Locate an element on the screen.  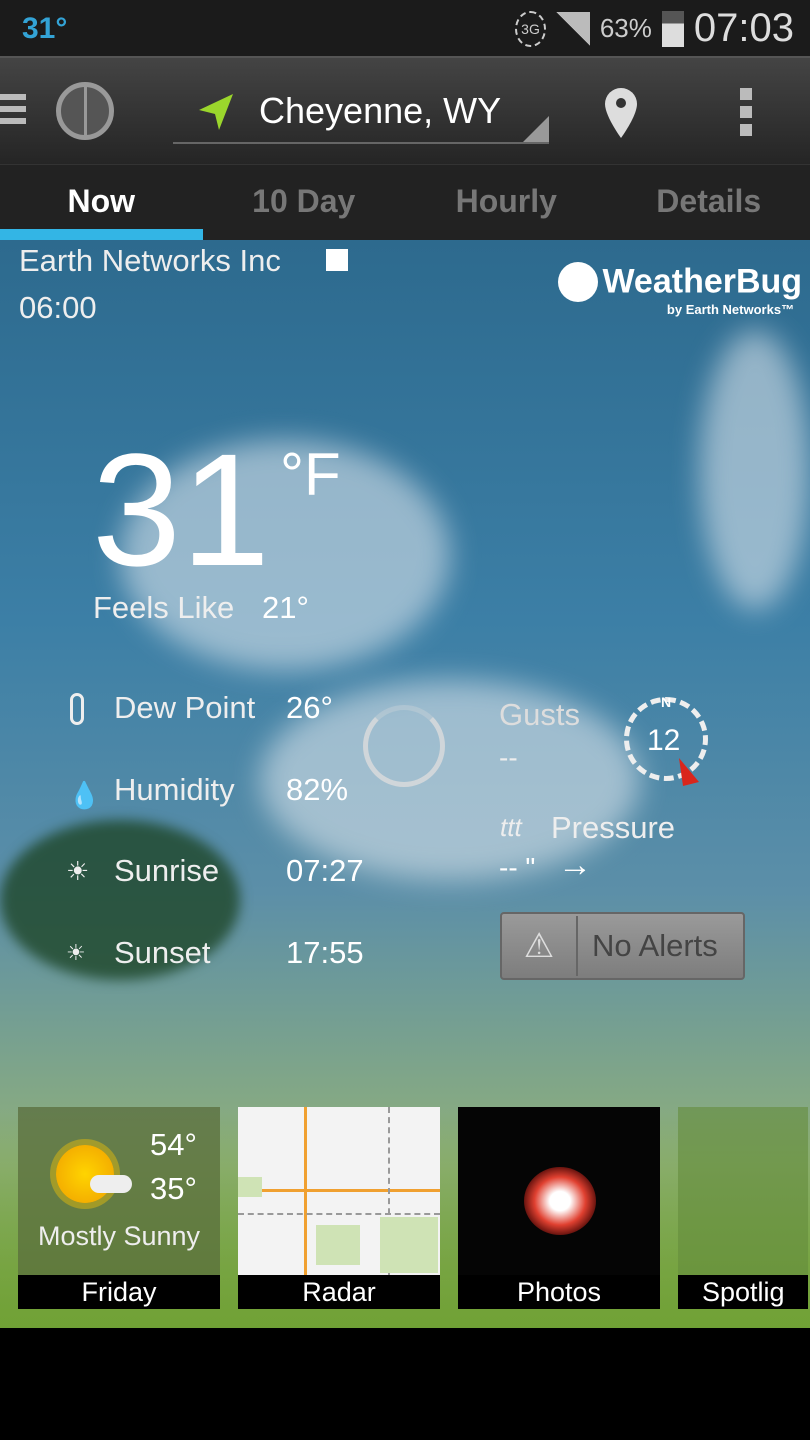
tab-bar: Now 10 Day Hourly Details is located at coordinates (405, 202).